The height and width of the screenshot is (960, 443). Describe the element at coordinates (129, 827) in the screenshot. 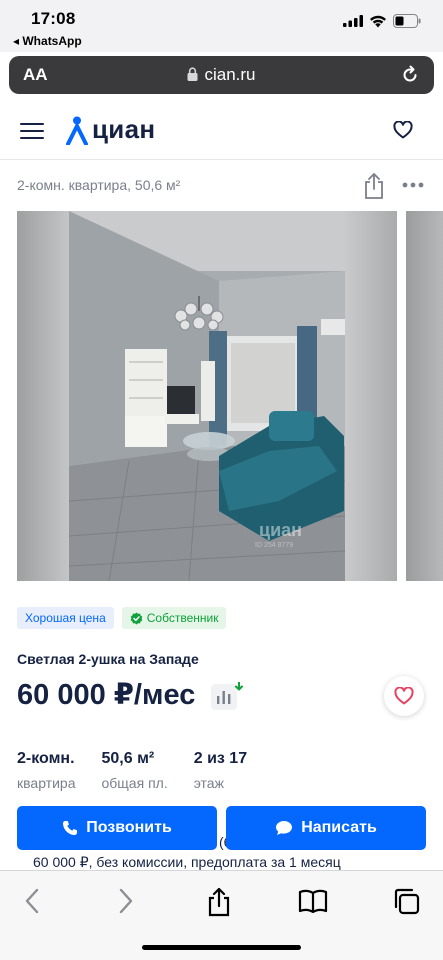

I see `call-button-label: Позвонить` at that location.